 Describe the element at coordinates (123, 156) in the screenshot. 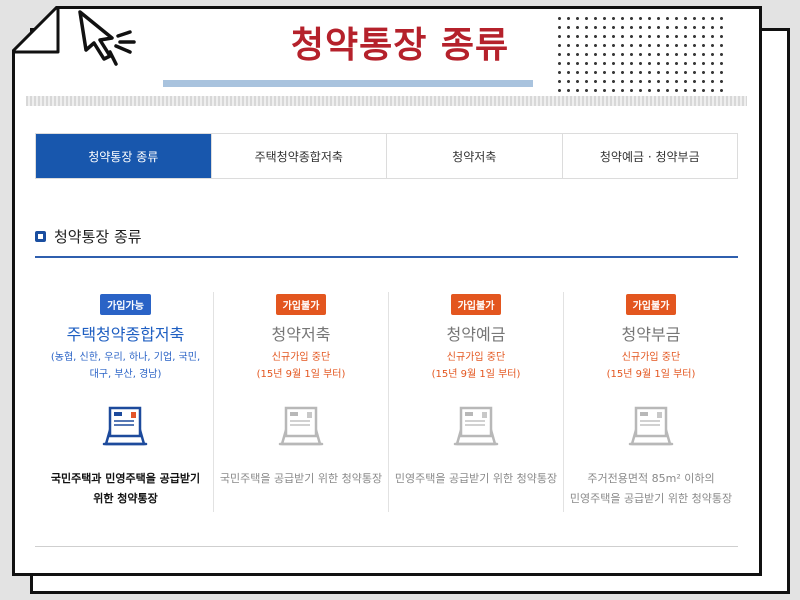

I see `tab-account-types: 청약통장 종류` at that location.